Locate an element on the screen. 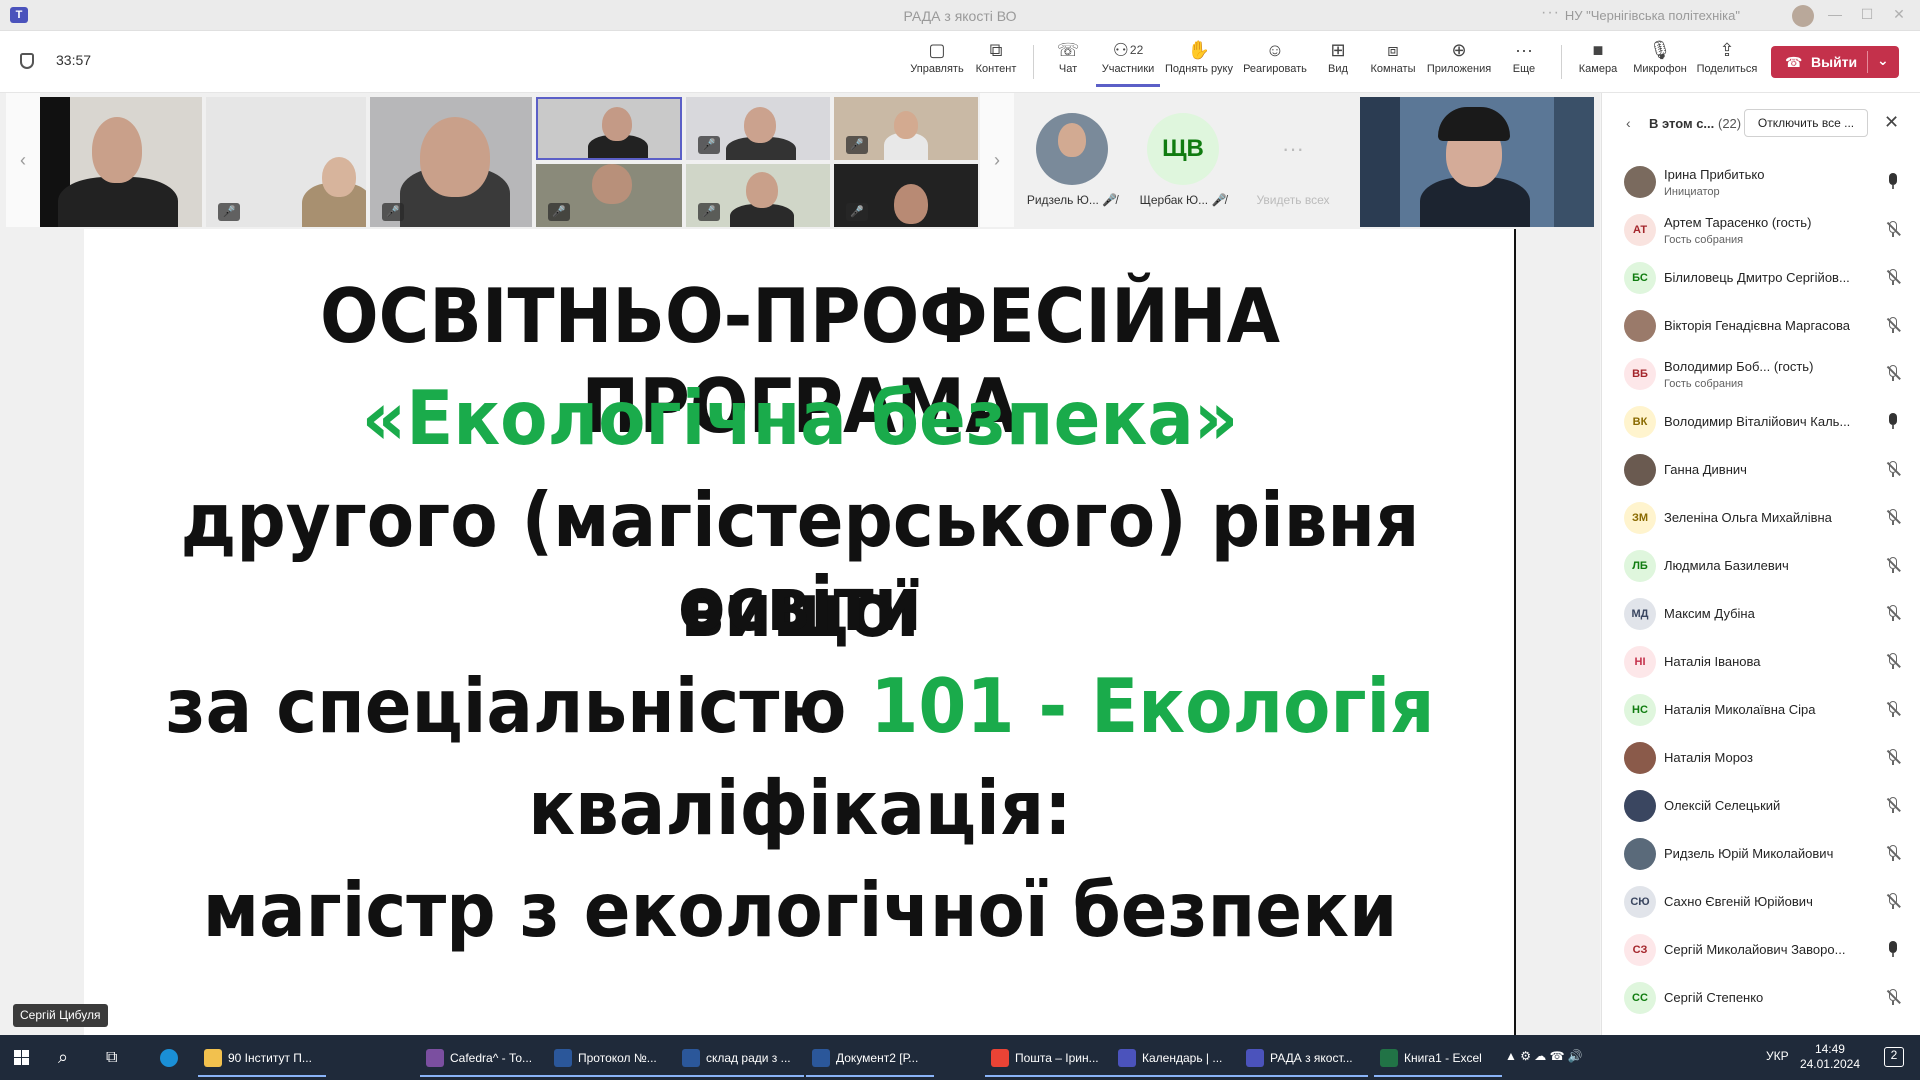 This screenshot has width=1920, height=1080. video-tile is located at coordinates (121, 162).